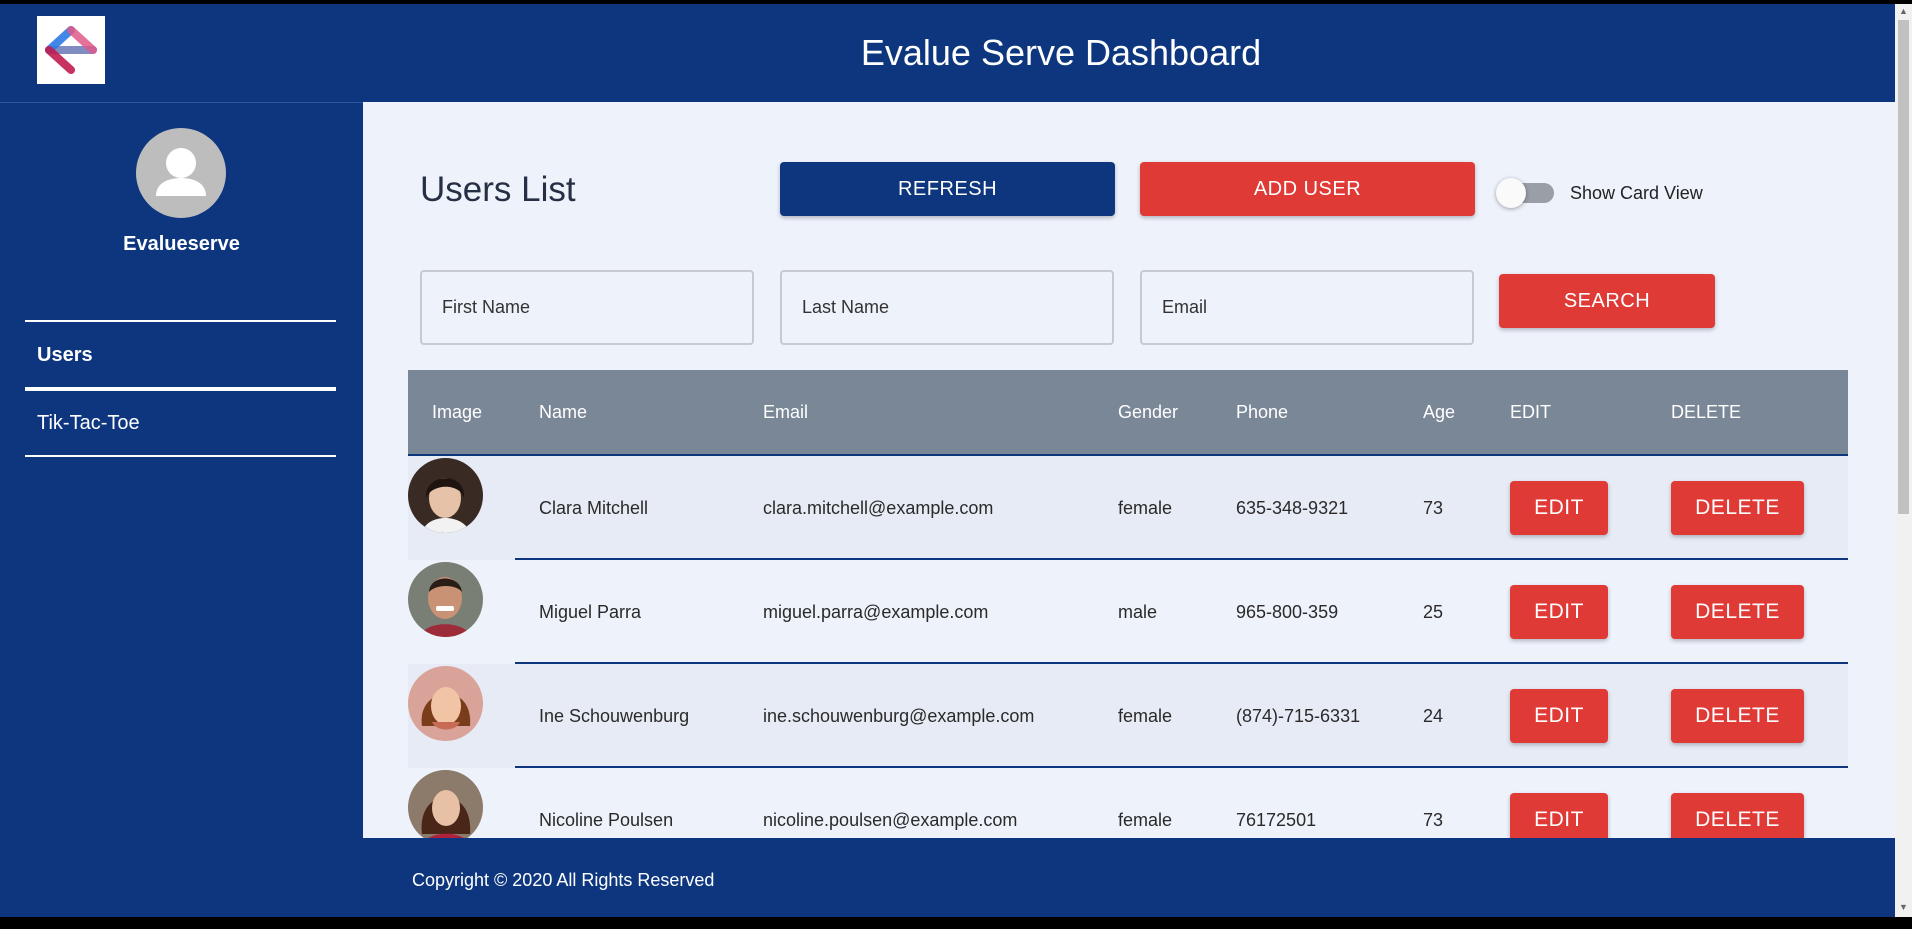 The height and width of the screenshot is (929, 1912). I want to click on user-gender: male, so click(1138, 612).